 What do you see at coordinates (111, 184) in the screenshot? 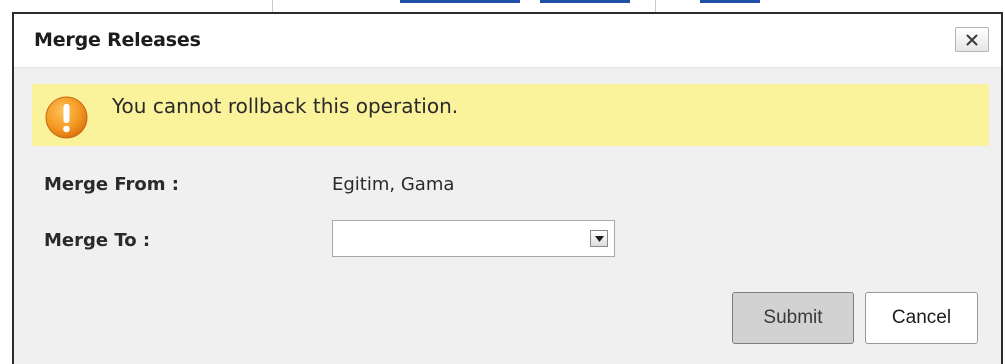
I see `merge-from-label: Merge From :` at bounding box center [111, 184].